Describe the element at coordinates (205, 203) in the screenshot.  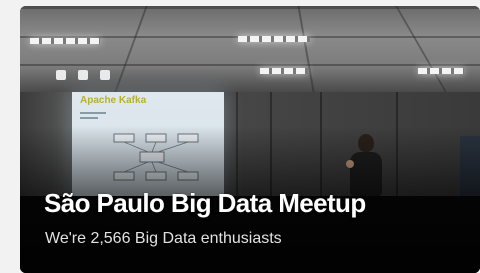
I see `group-title: São Paulo Big Data Meetup` at that location.